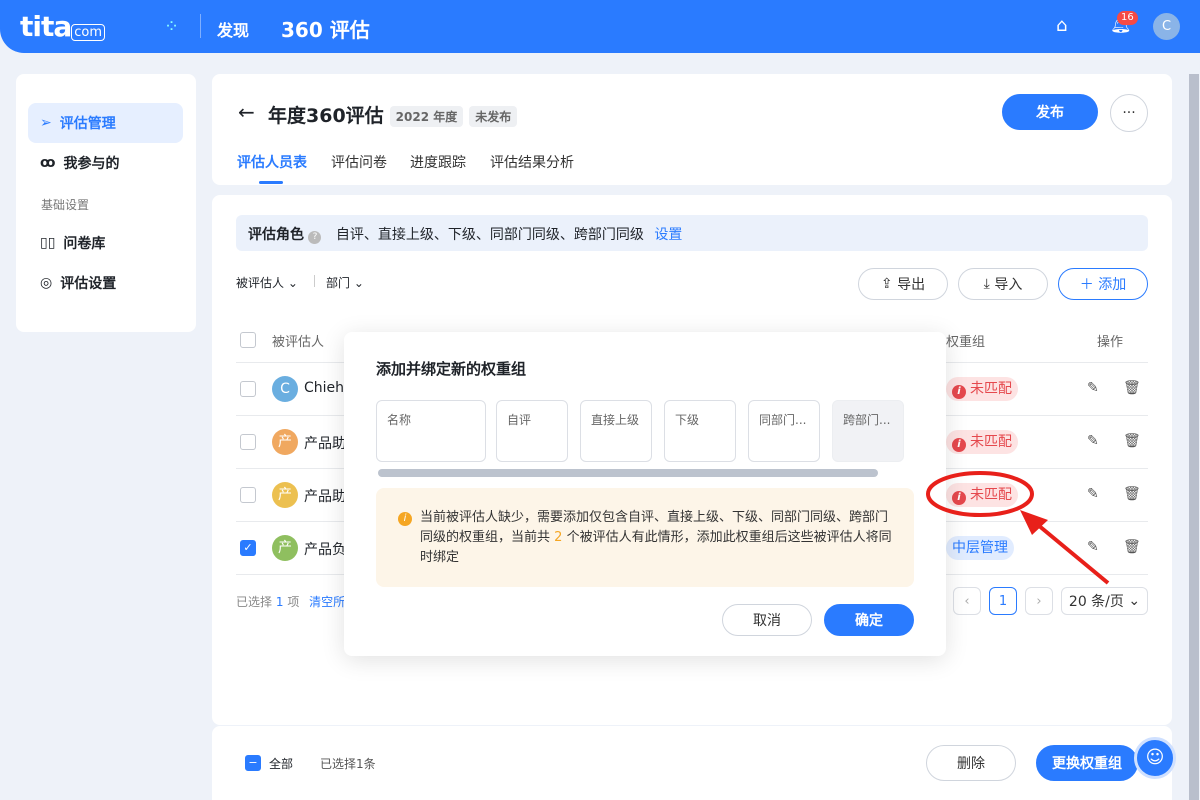 This screenshot has width=1200, height=800. Describe the element at coordinates (1194, 437) in the screenshot. I see `page-scrollbar` at that location.